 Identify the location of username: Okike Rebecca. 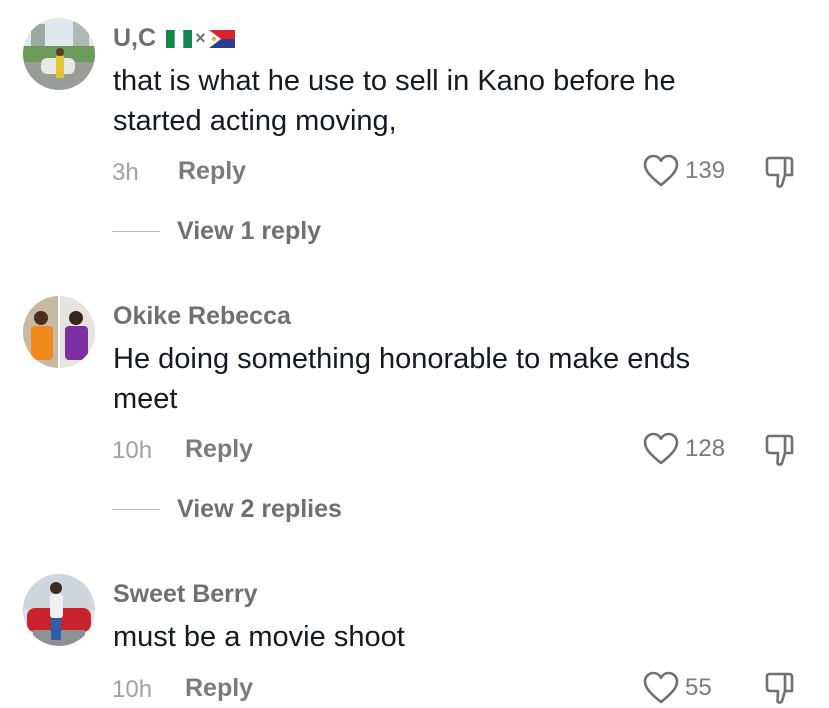
(202, 316).